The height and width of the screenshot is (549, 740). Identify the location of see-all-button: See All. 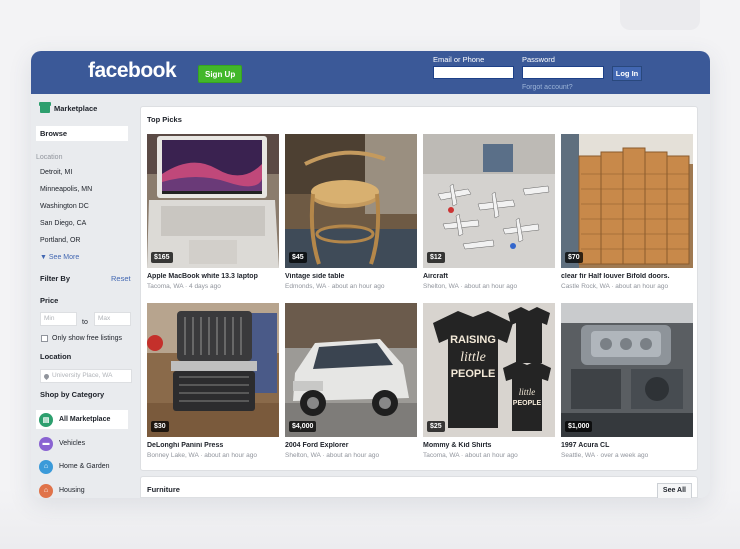
(674, 490).